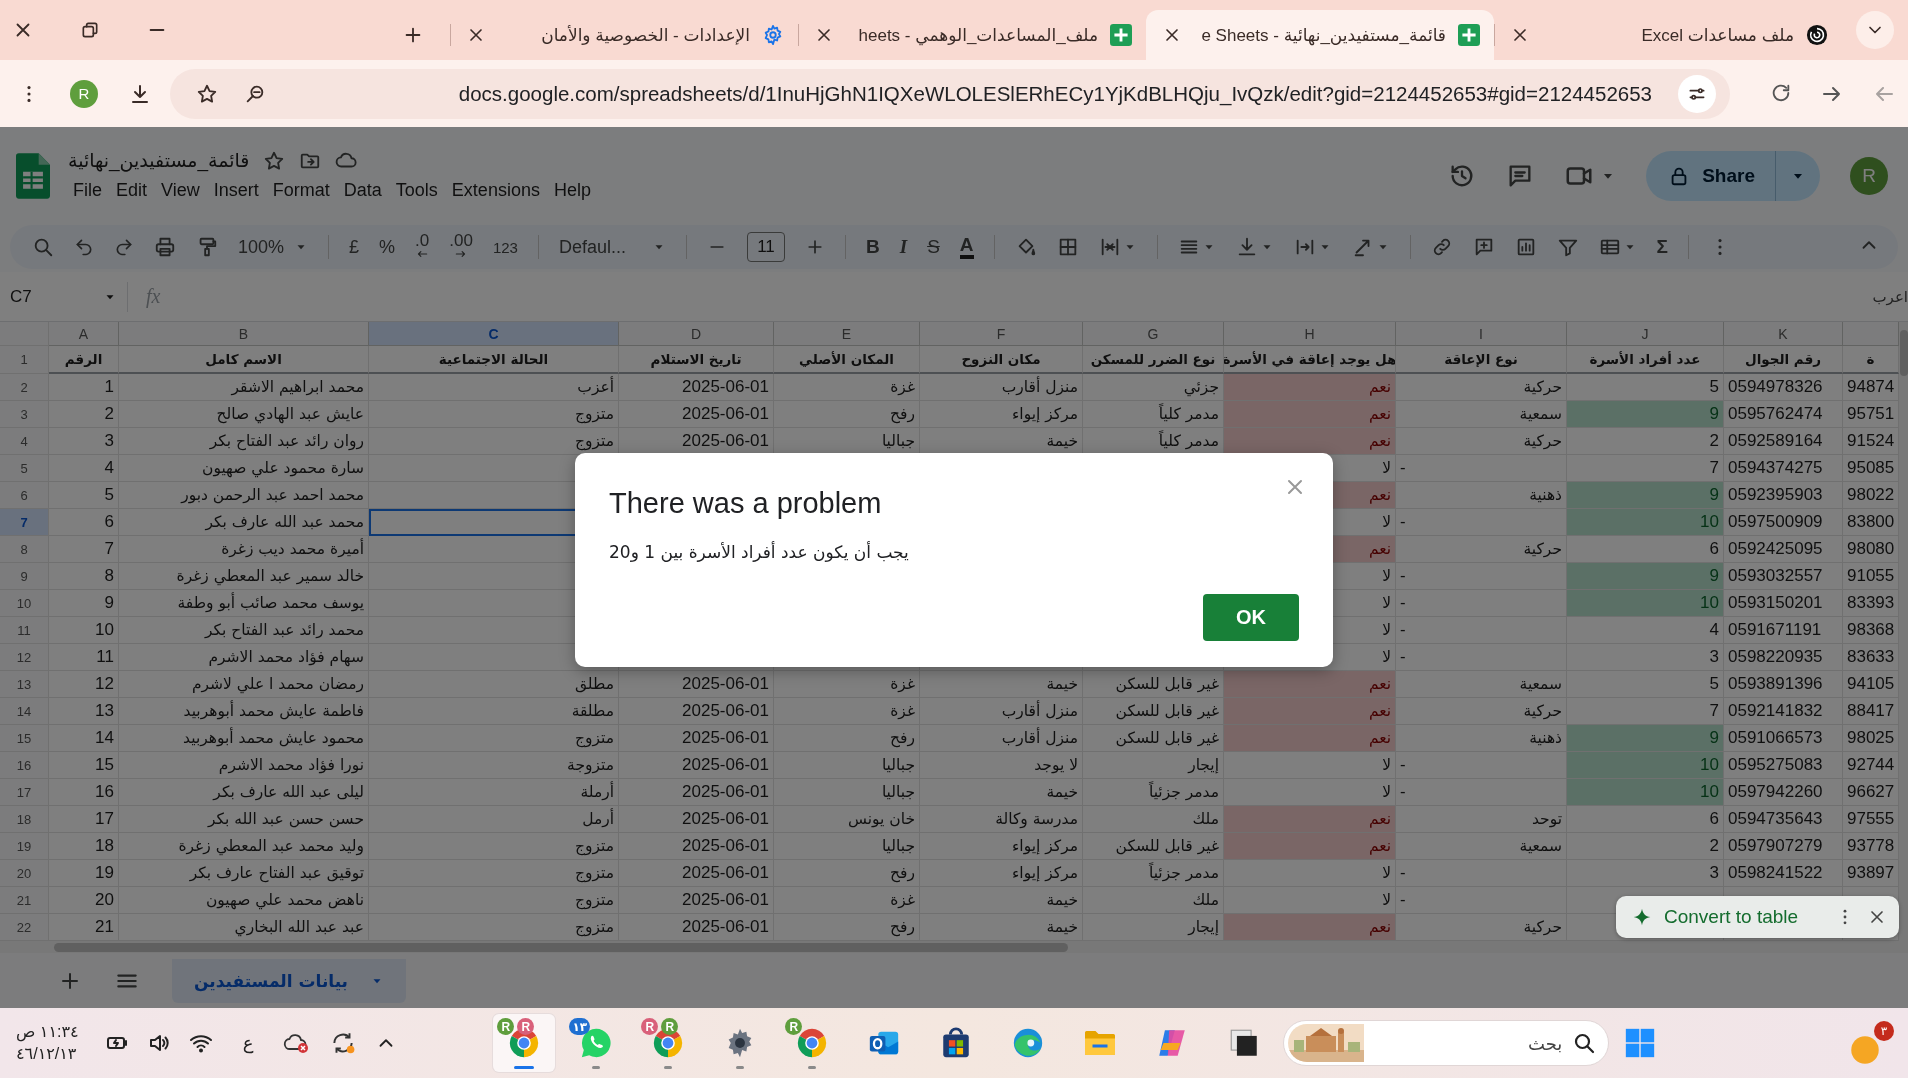 The width and height of the screenshot is (1908, 1078). What do you see at coordinates (1783, 738) in the screenshot?
I see `table-cell: 0591066573` at bounding box center [1783, 738].